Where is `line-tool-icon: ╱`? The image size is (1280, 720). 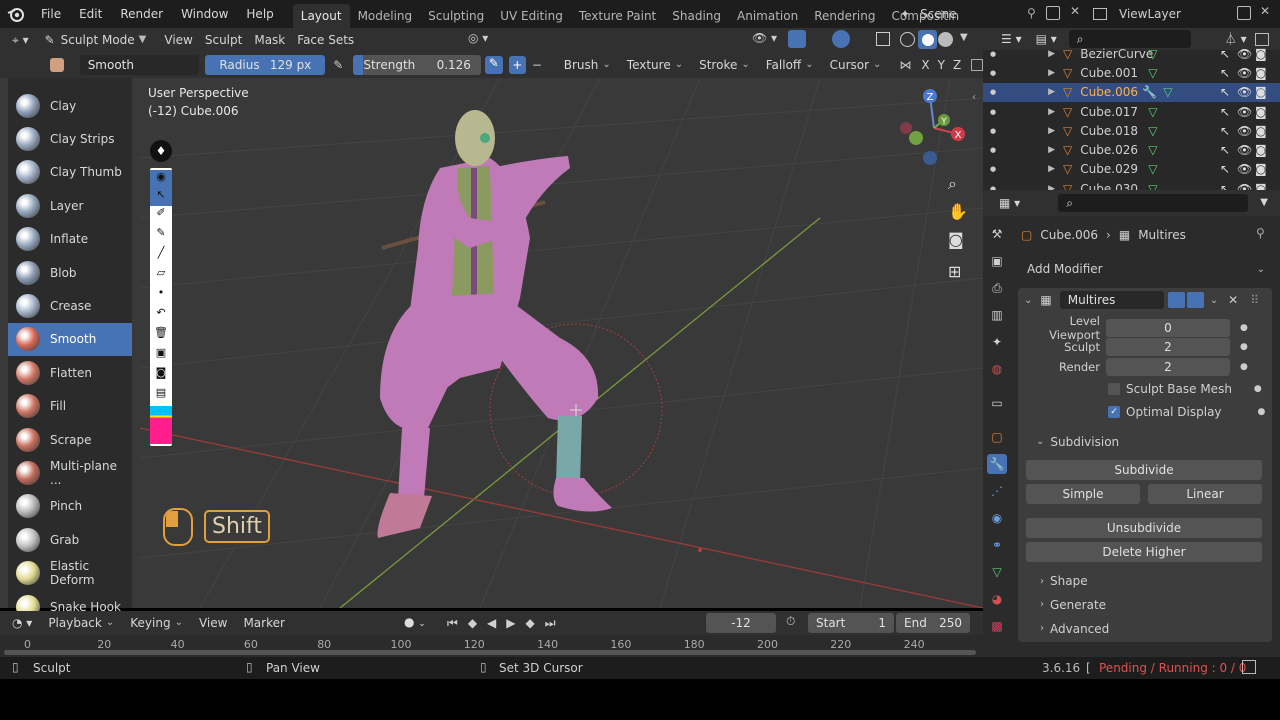 line-tool-icon: ╱ is located at coordinates (161, 256).